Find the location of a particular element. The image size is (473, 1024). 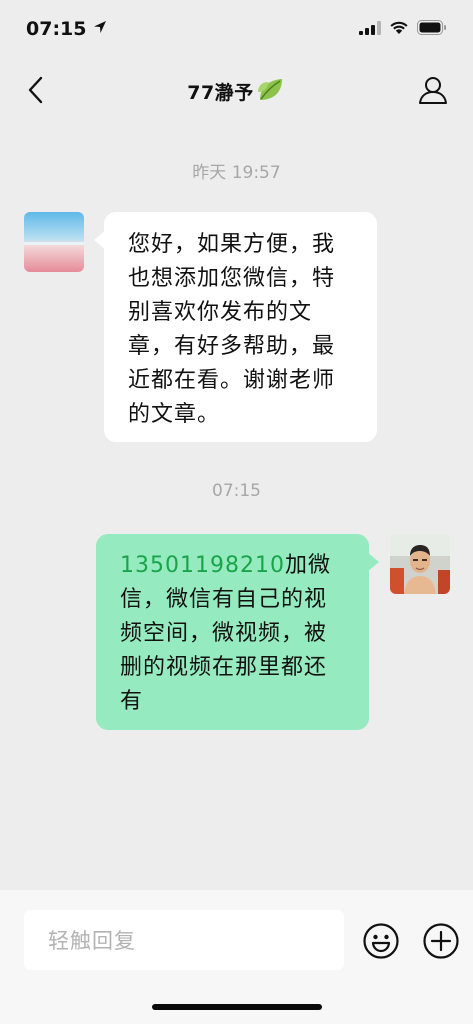

self-avatar-image is located at coordinates (420, 564).